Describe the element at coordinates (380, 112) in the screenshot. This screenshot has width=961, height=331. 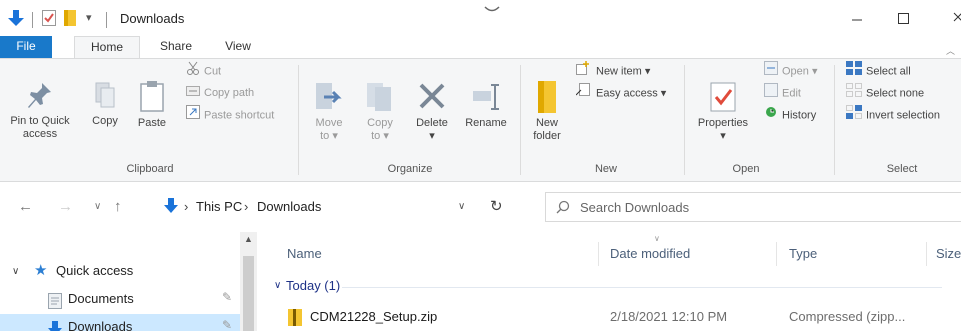
I see `copy-to-button: Copy to ▾` at that location.